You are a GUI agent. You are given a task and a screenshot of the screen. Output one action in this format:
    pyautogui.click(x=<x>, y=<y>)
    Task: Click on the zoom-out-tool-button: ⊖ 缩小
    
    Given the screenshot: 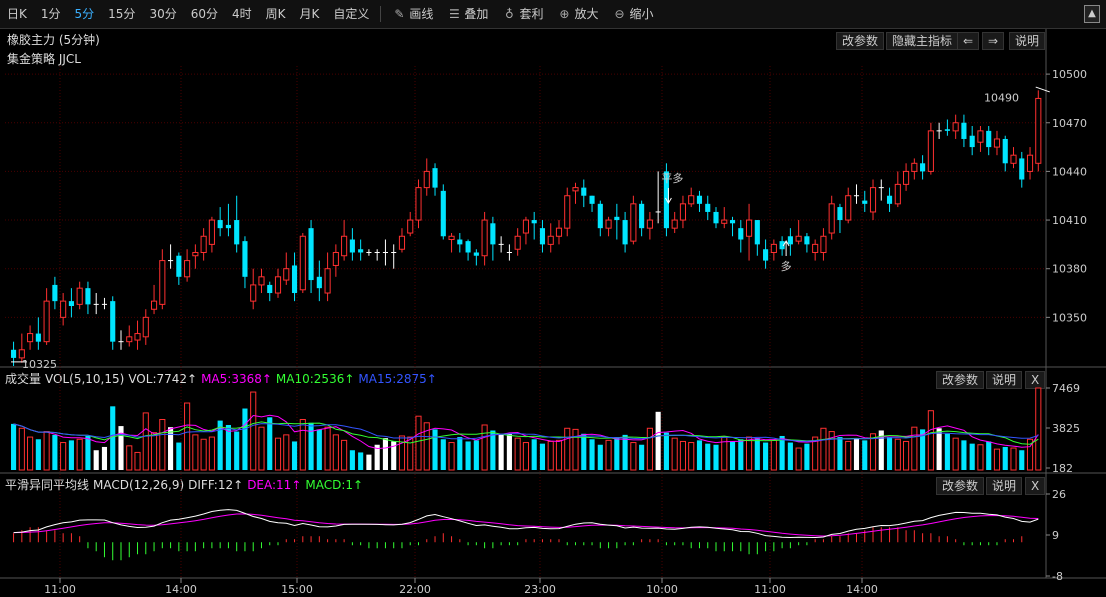 What is the action you would take?
    pyautogui.click(x=632, y=14)
    